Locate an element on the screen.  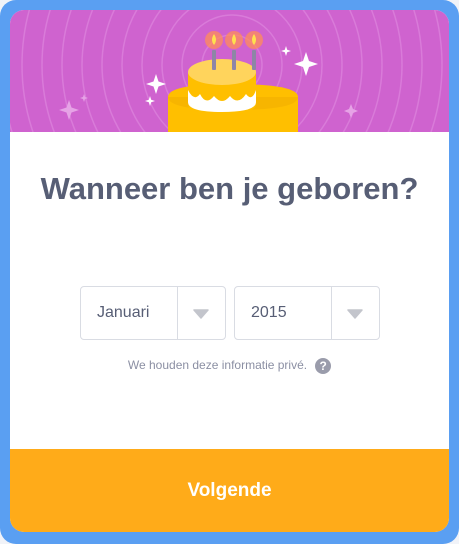
privacy-text: We houden deze informatie privé. is located at coordinates (217, 365).